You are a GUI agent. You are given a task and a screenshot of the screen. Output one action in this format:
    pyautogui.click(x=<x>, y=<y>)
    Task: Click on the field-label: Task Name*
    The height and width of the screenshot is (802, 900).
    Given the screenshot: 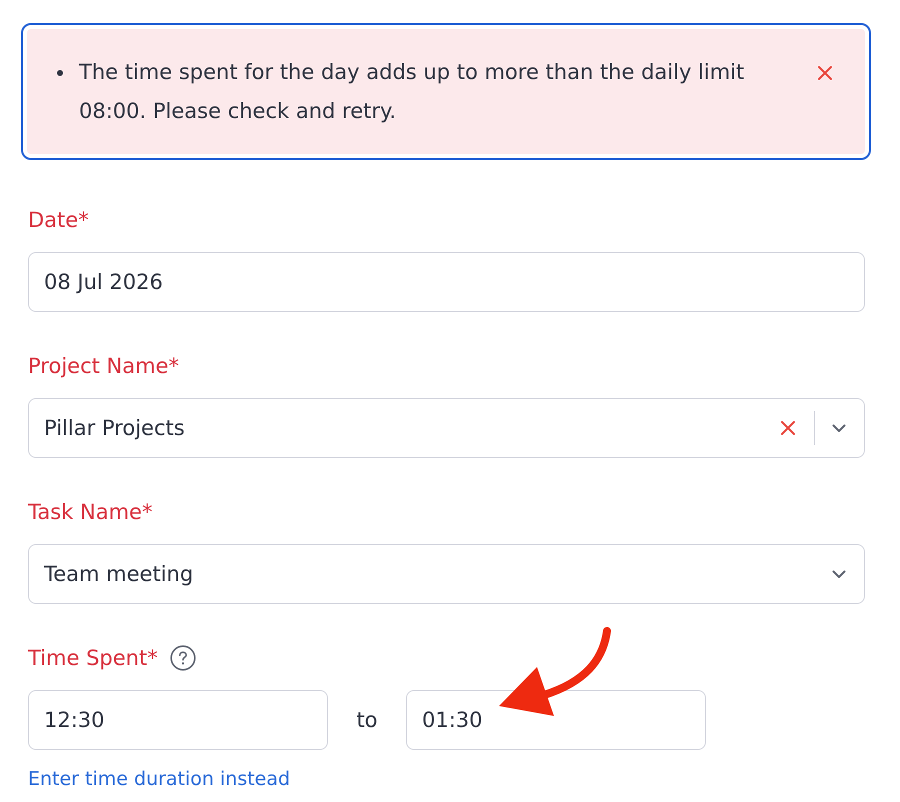 What is the action you would take?
    pyautogui.click(x=90, y=512)
    